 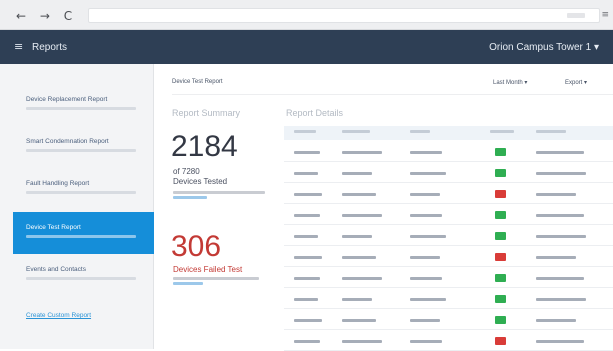 What do you see at coordinates (392, 94) in the screenshot?
I see `divider` at bounding box center [392, 94].